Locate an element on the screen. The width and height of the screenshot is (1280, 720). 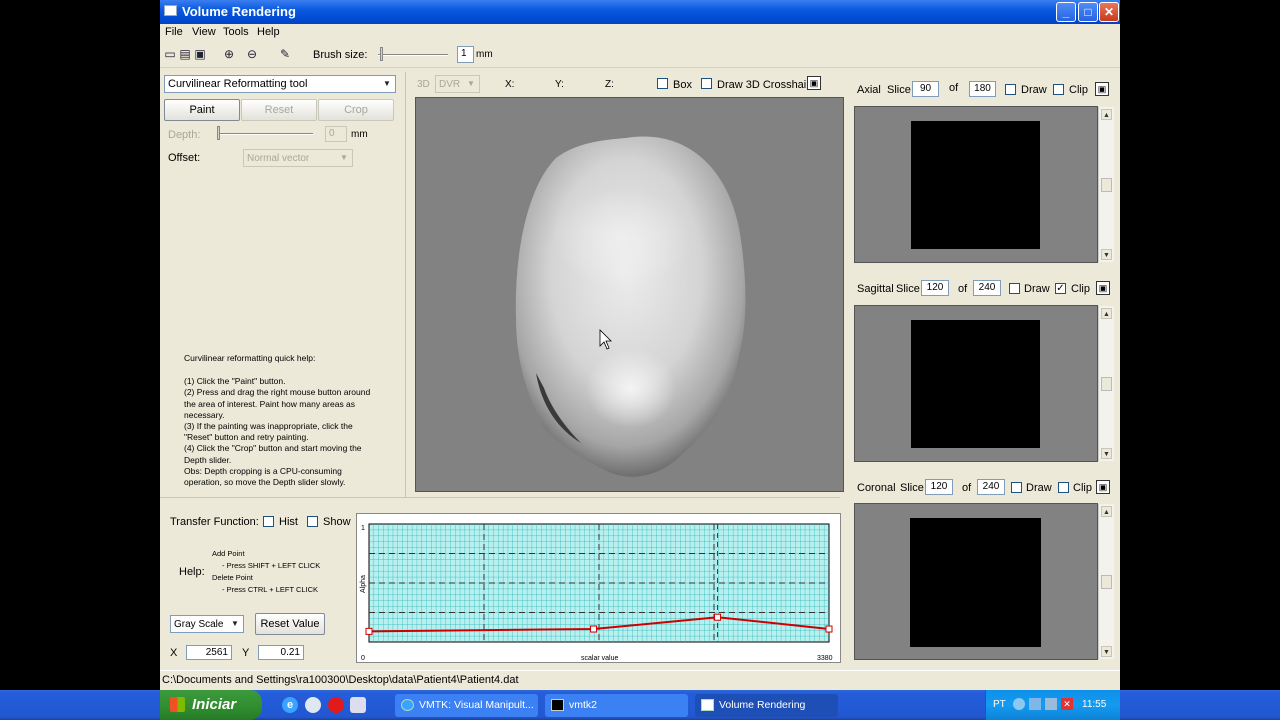
tool-select: Curvilinear Reformatting tool ▼ is located at coordinates (280, 84).